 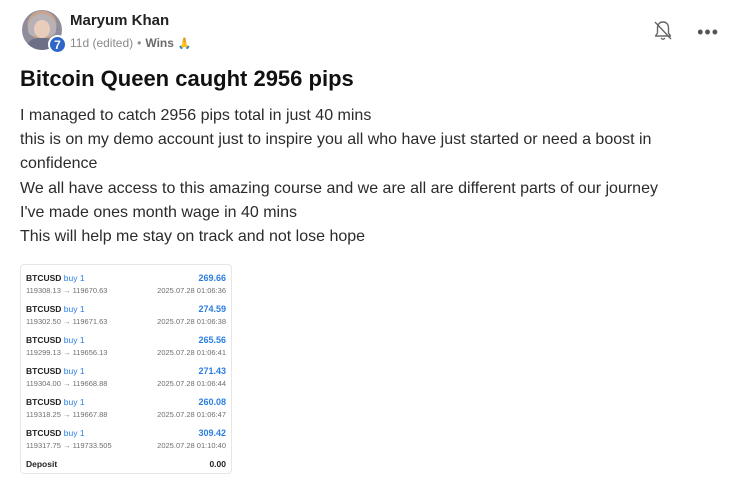 What do you see at coordinates (67, 383) in the screenshot?
I see `trade-prices: 119304.00 → 119668.88` at bounding box center [67, 383].